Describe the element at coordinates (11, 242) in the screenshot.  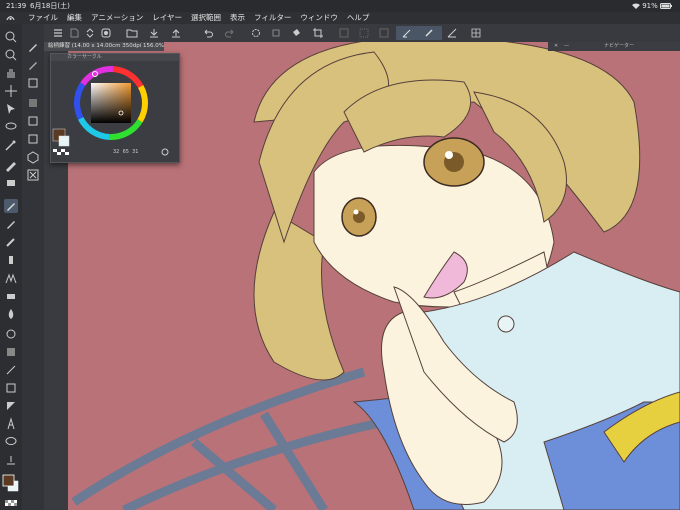
I see `brush-icon` at that location.